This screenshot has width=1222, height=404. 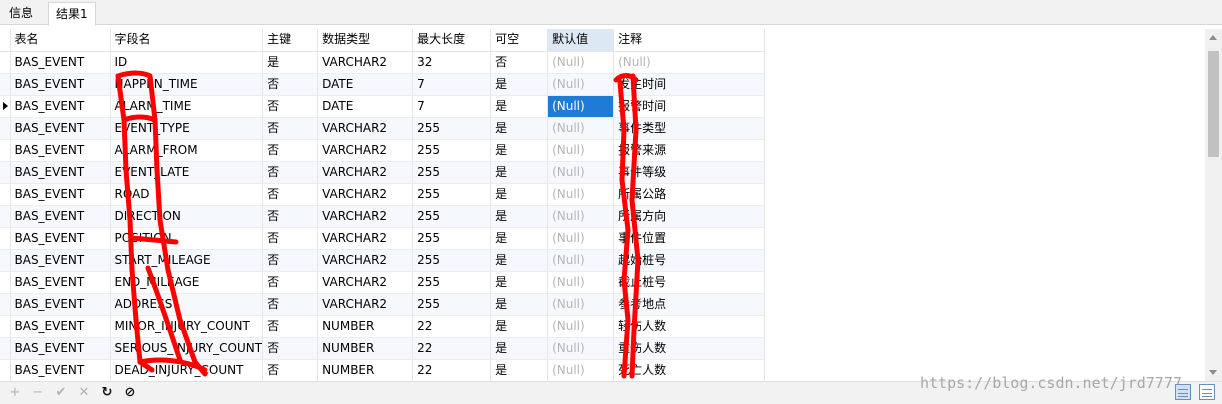 I want to click on table-cell: 报警来源, so click(x=689, y=150).